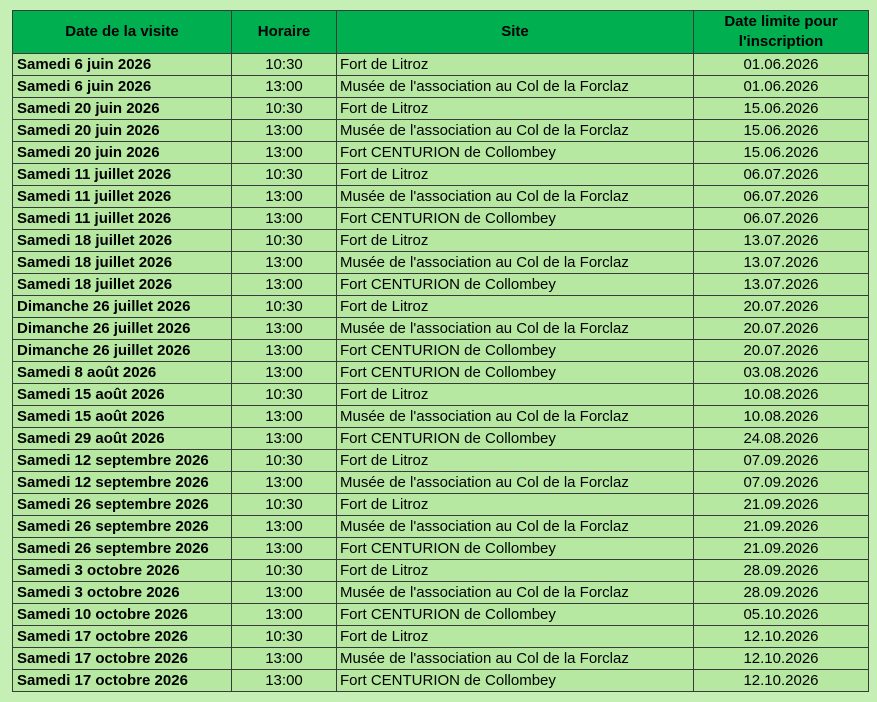  What do you see at coordinates (122, 86) in the screenshot?
I see `cell-visit-date: Samedi 6 juin 2026` at bounding box center [122, 86].